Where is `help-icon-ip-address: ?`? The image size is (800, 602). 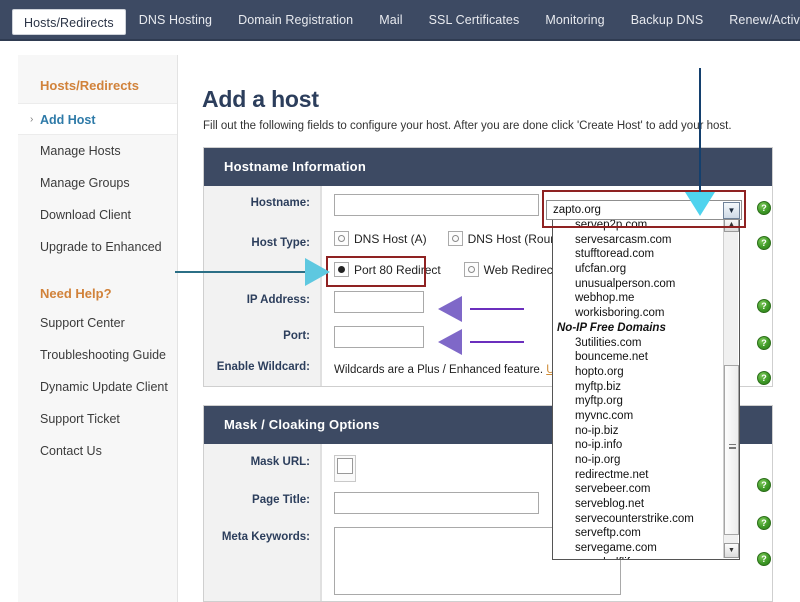 help-icon-ip-address: ? is located at coordinates (764, 306).